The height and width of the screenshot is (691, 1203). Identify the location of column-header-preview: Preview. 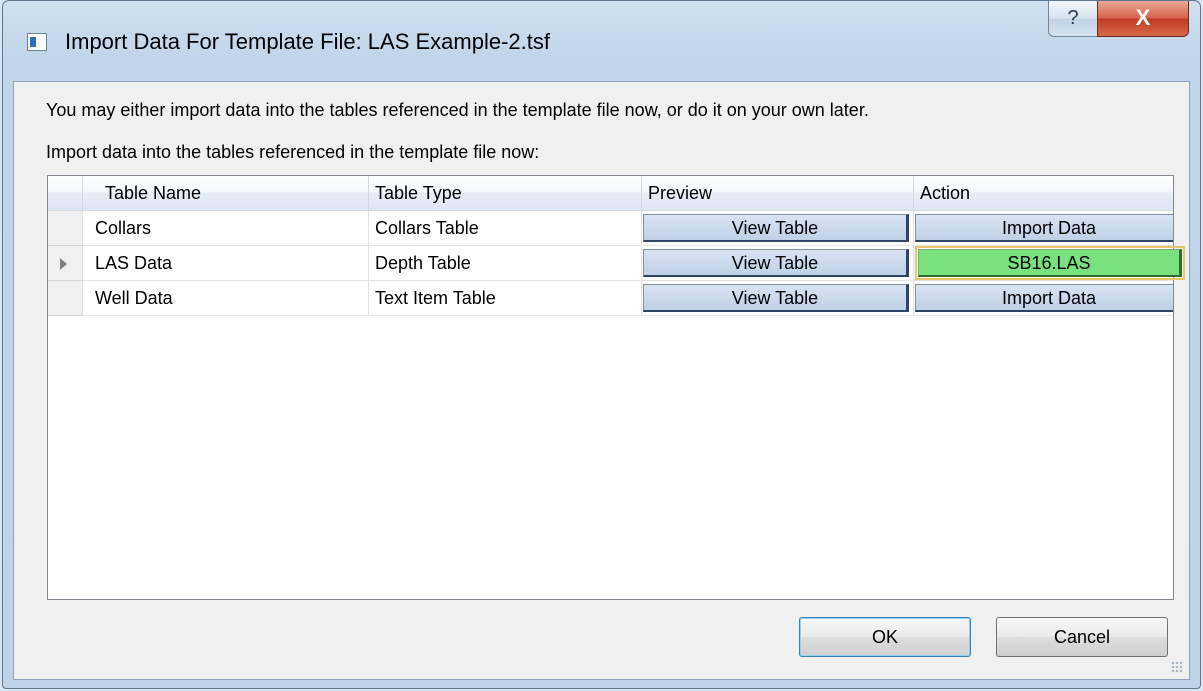
(778, 193).